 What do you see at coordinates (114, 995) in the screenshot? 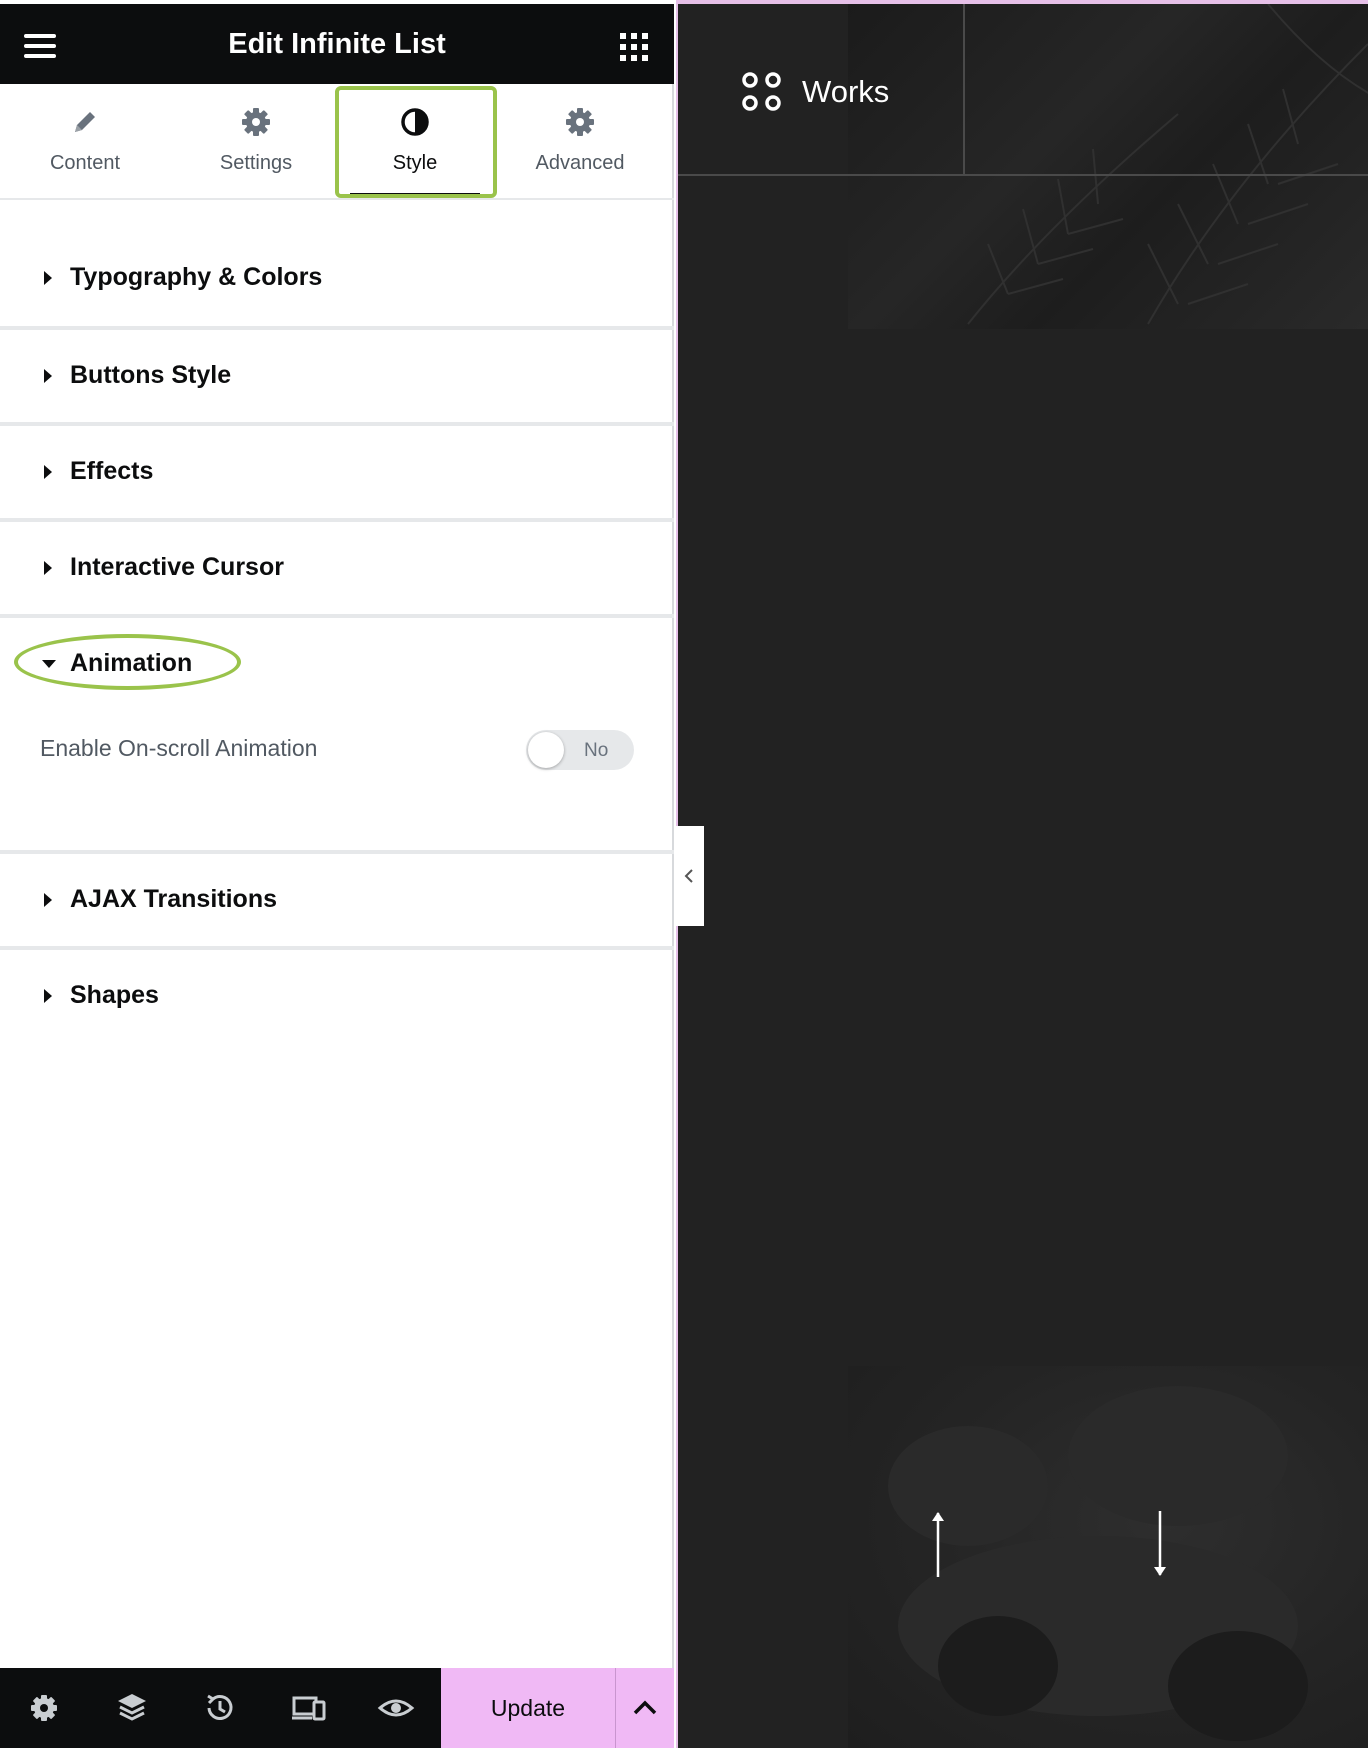
I see `section-title: Shapes` at bounding box center [114, 995].